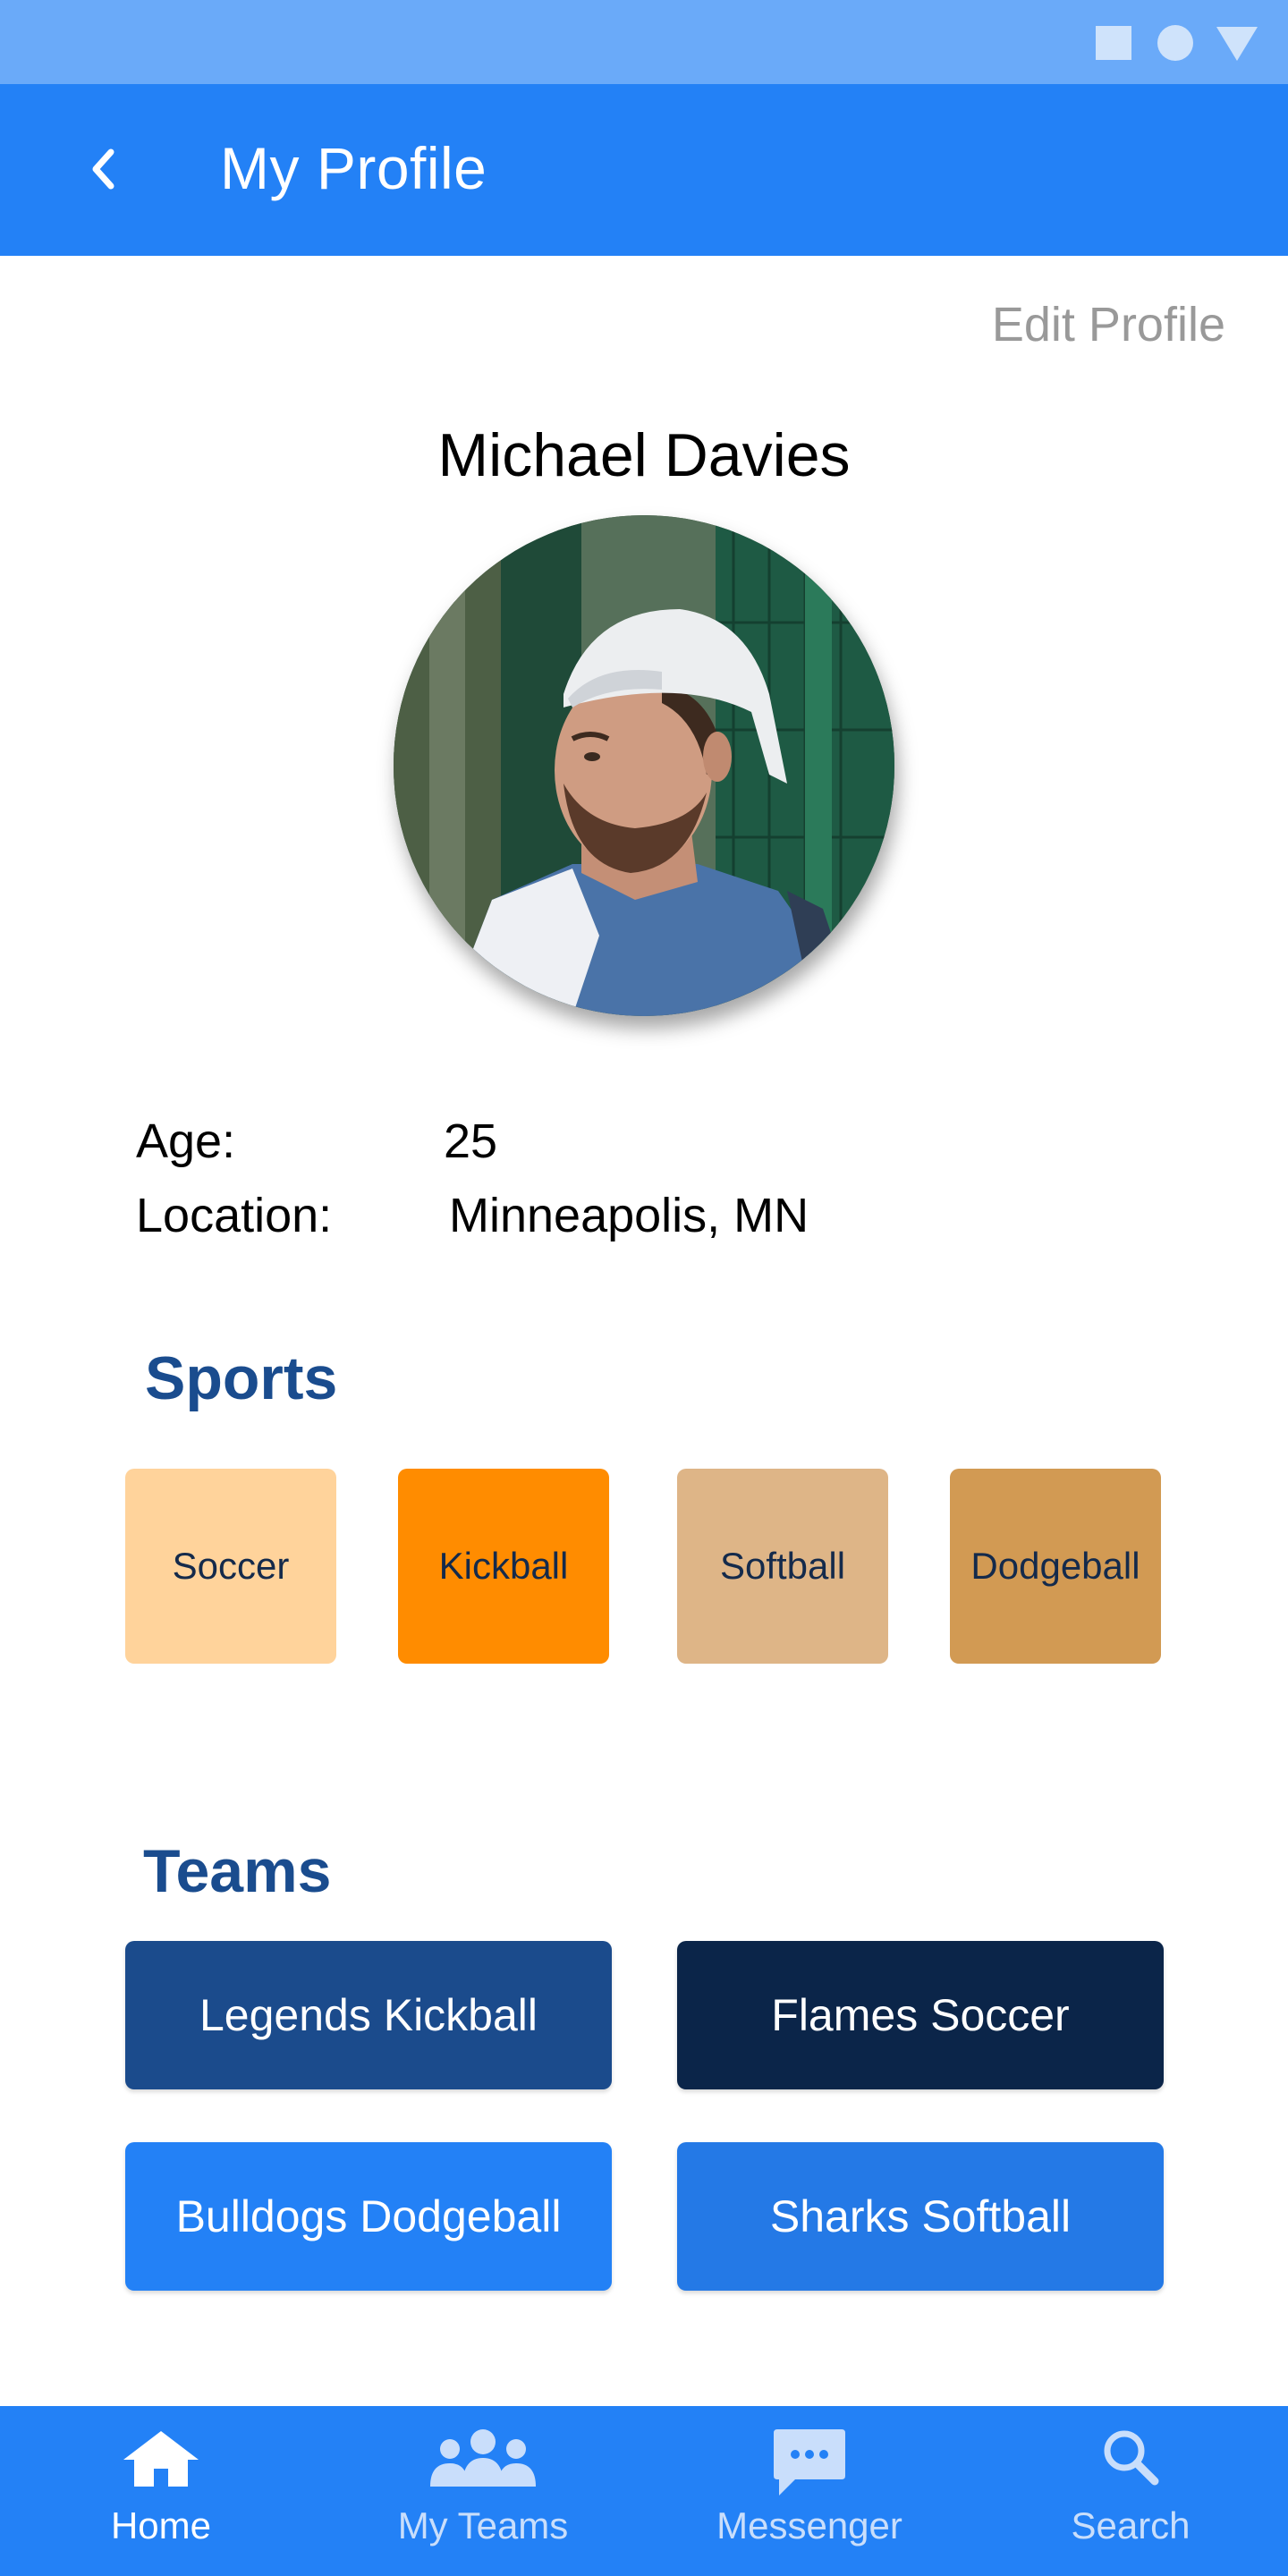  I want to click on sport-tile-kickball: Kickball, so click(503, 1566).